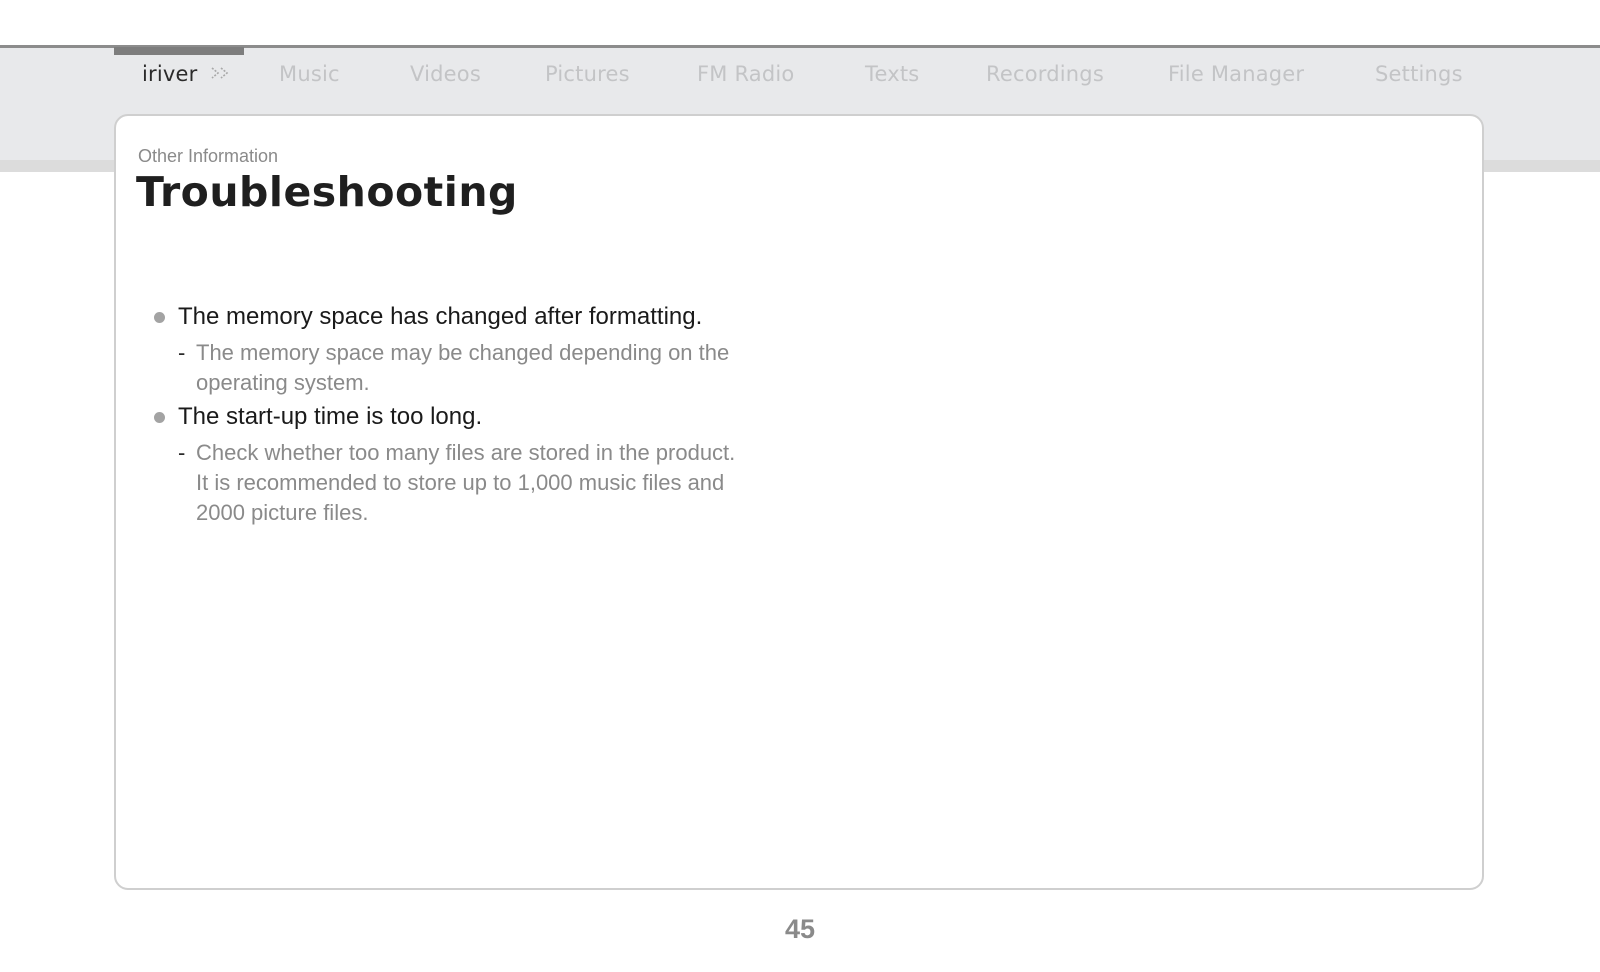 This screenshot has width=1600, height=972. Describe the element at coordinates (208, 156) in the screenshot. I see `section-label: Other Information` at that location.